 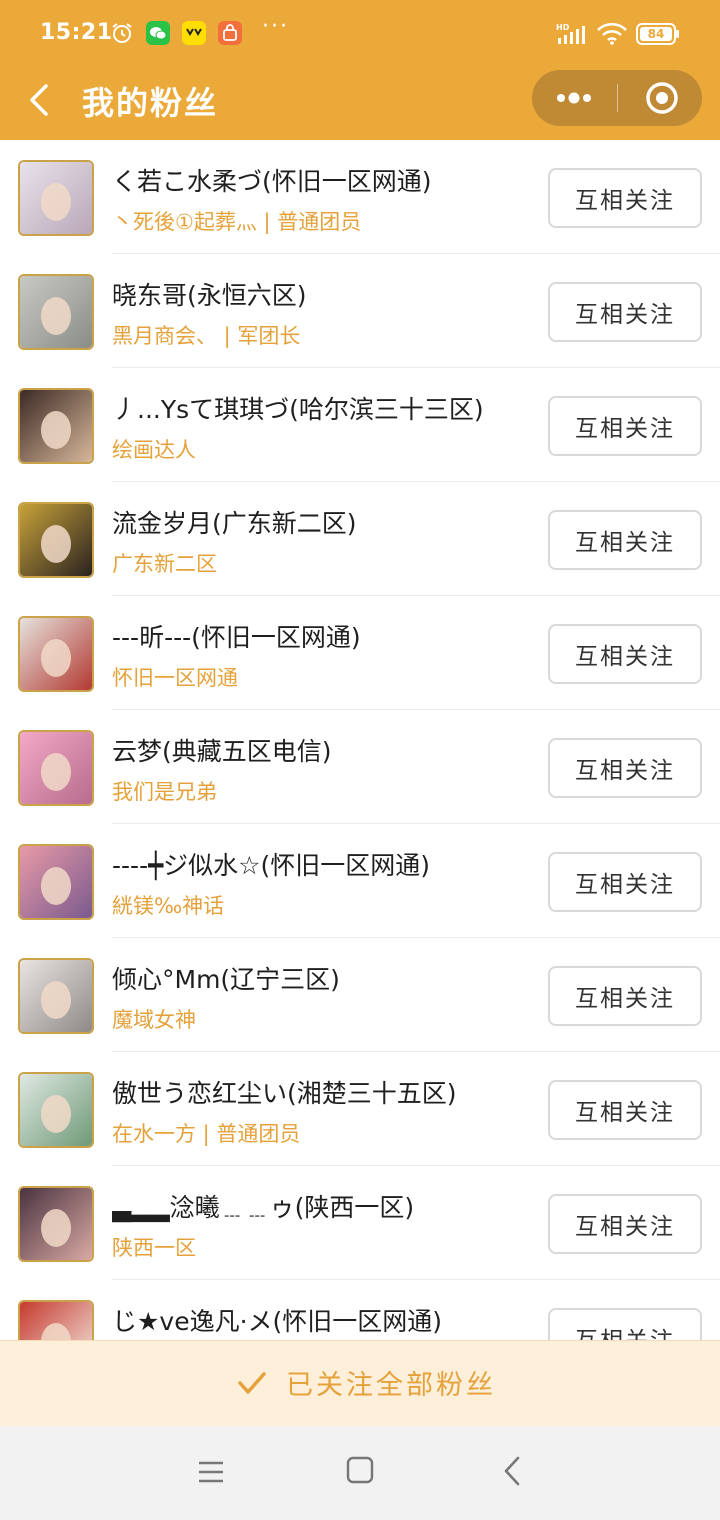 I want to click on page-title: 我的粉丝, so click(x=150, y=103).